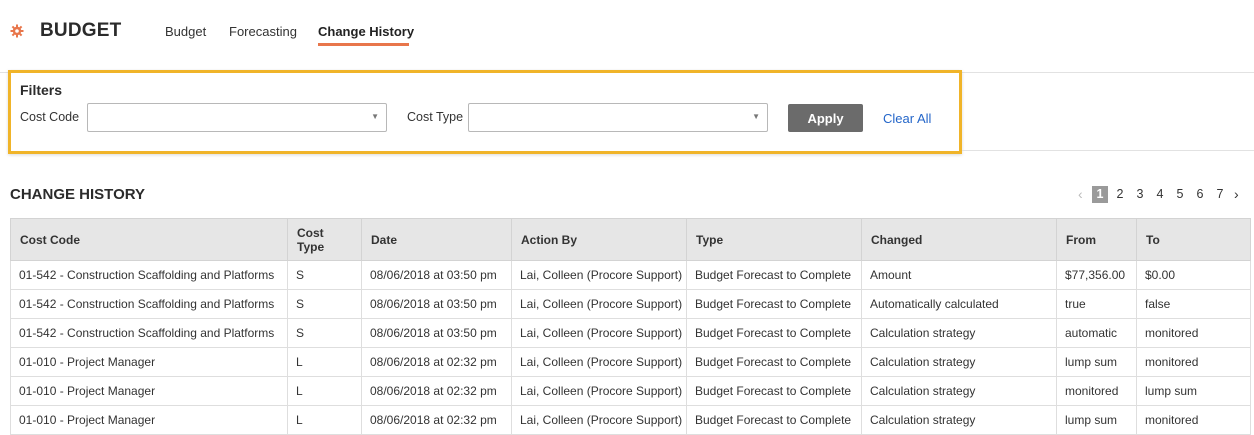 The width and height of the screenshot is (1254, 435). What do you see at coordinates (1160, 194) in the screenshot?
I see `page-4: 4` at bounding box center [1160, 194].